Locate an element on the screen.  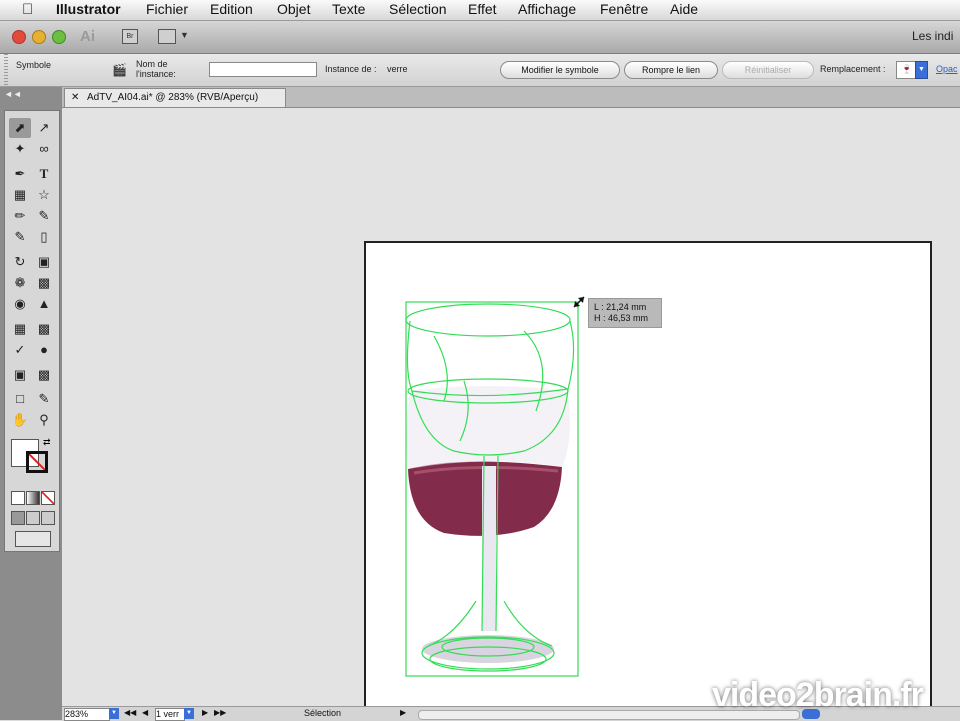
menu-fenetre: Fenêtre is located at coordinates (624, 9).